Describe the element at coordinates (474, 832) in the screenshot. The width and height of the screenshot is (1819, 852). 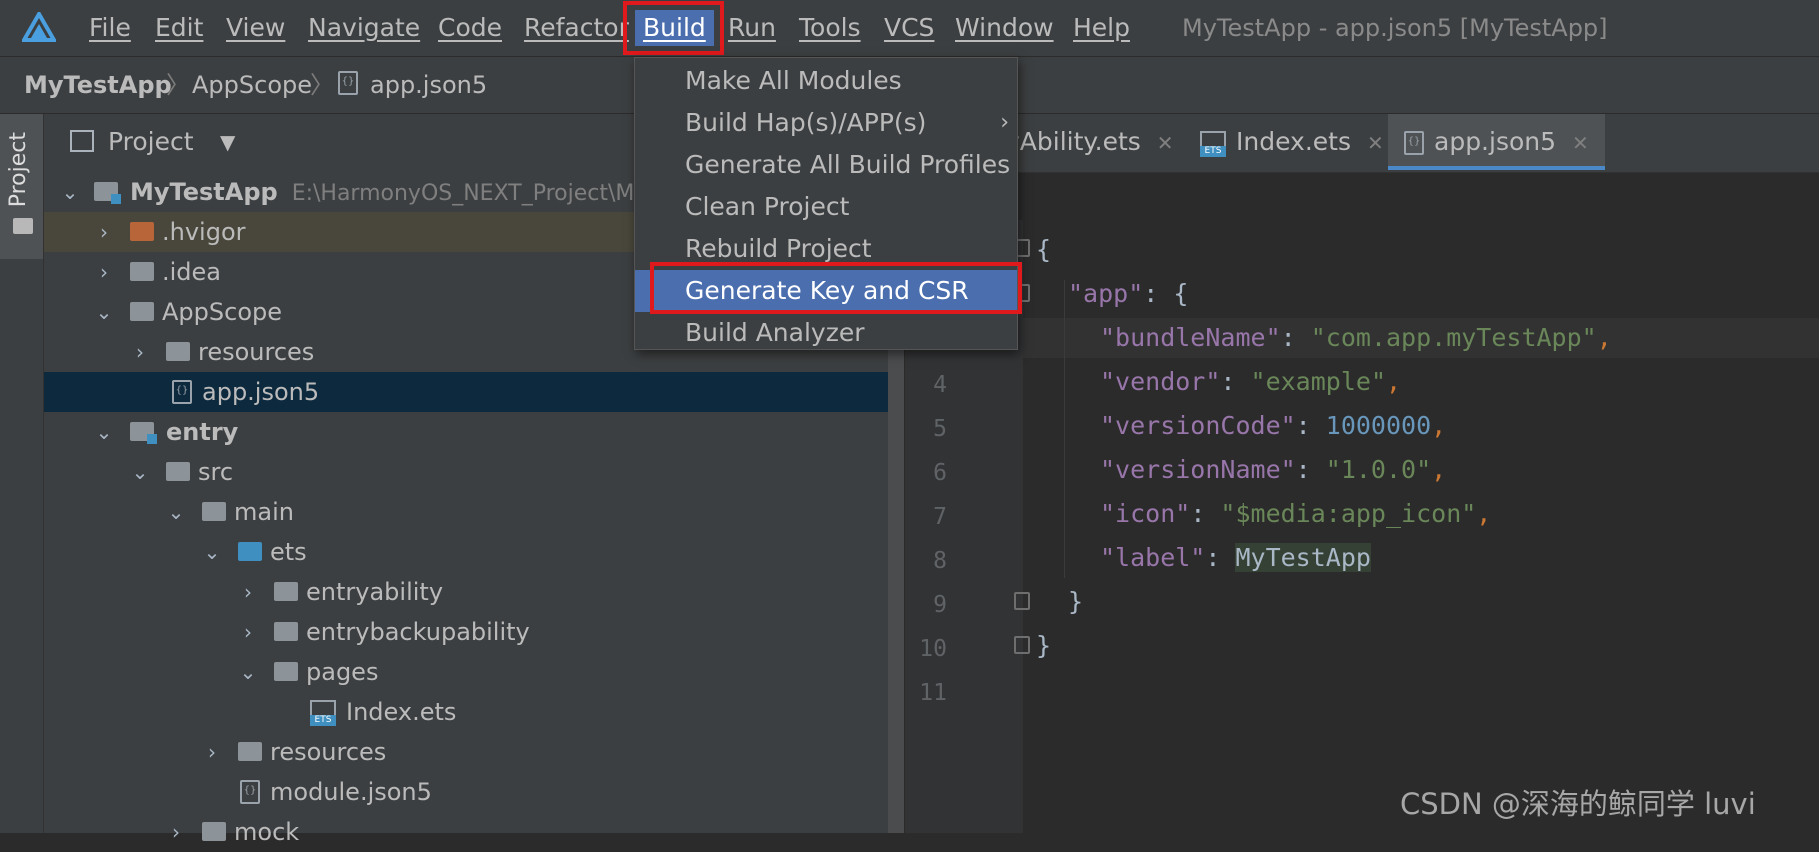
I see `tree-row: › mock` at that location.